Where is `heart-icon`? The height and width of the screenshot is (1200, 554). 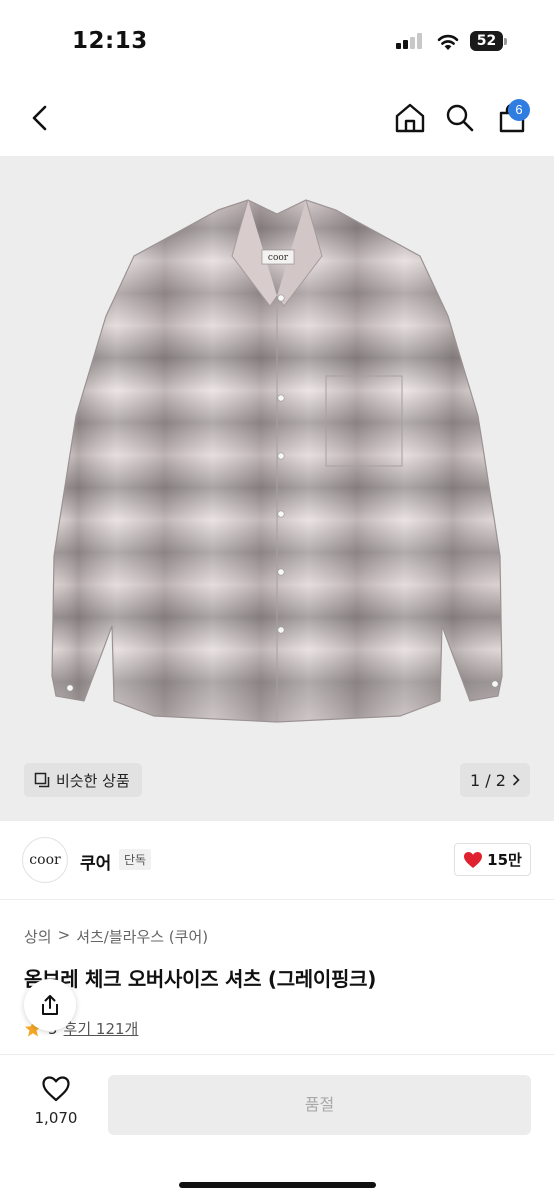 heart-icon is located at coordinates (473, 859).